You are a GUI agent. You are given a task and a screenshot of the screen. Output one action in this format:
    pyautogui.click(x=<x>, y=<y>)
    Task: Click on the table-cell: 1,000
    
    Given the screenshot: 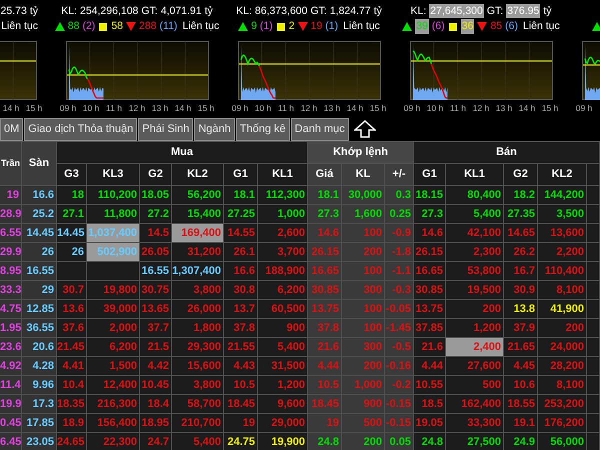 What is the action you would take?
    pyautogui.click(x=291, y=214)
    